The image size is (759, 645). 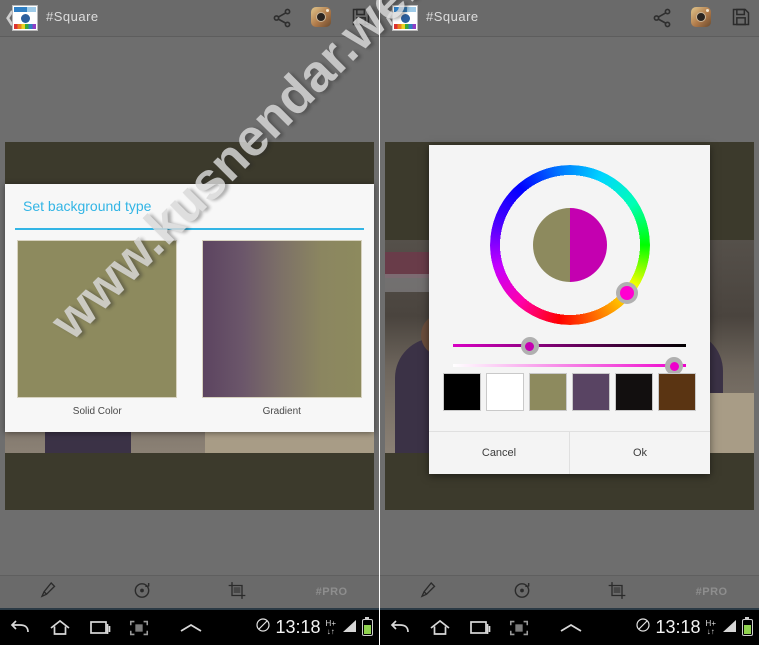 I want to click on background-options: Solid Color Gradient, so click(x=189, y=328).